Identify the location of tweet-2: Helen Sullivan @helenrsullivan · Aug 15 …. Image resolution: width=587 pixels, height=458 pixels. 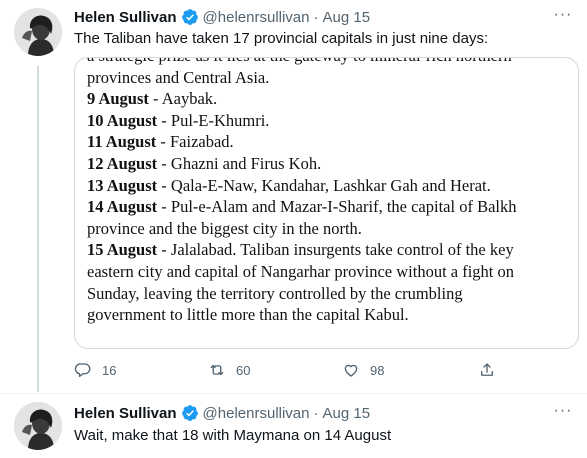
(293, 425).